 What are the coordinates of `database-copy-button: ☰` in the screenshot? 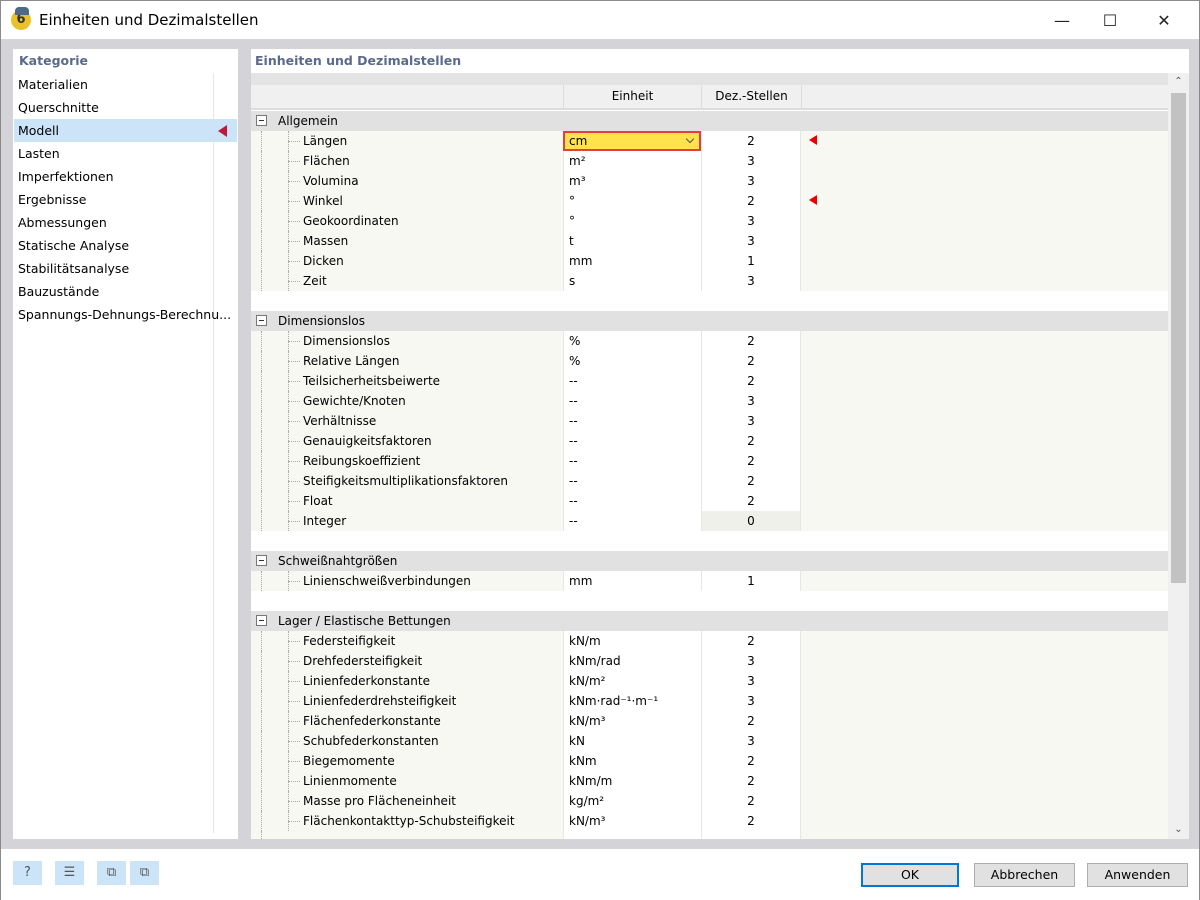 It's located at (69, 873).